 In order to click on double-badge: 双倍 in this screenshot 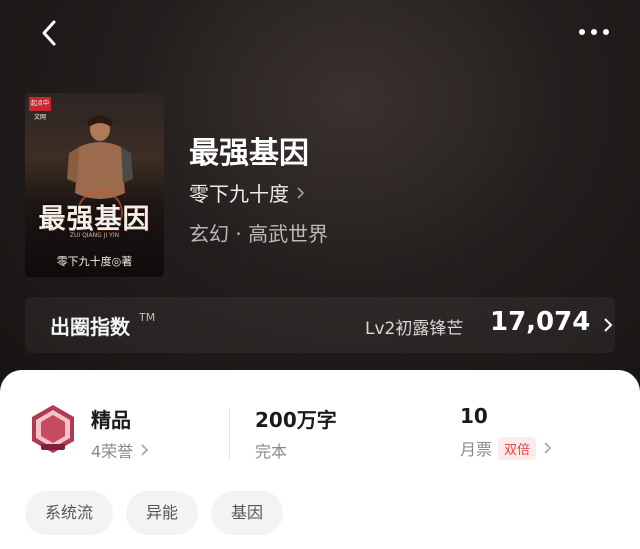, I will do `click(517, 448)`.